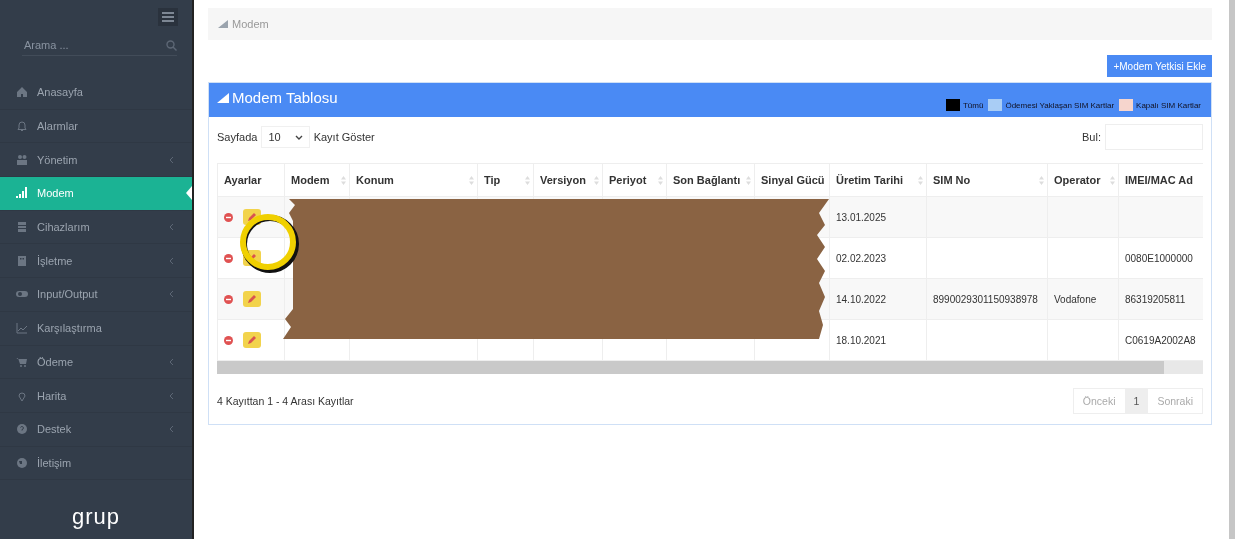 The width and height of the screenshot is (1237, 539). I want to click on sidebar-item: Karşılaştırma, so click(96, 328).